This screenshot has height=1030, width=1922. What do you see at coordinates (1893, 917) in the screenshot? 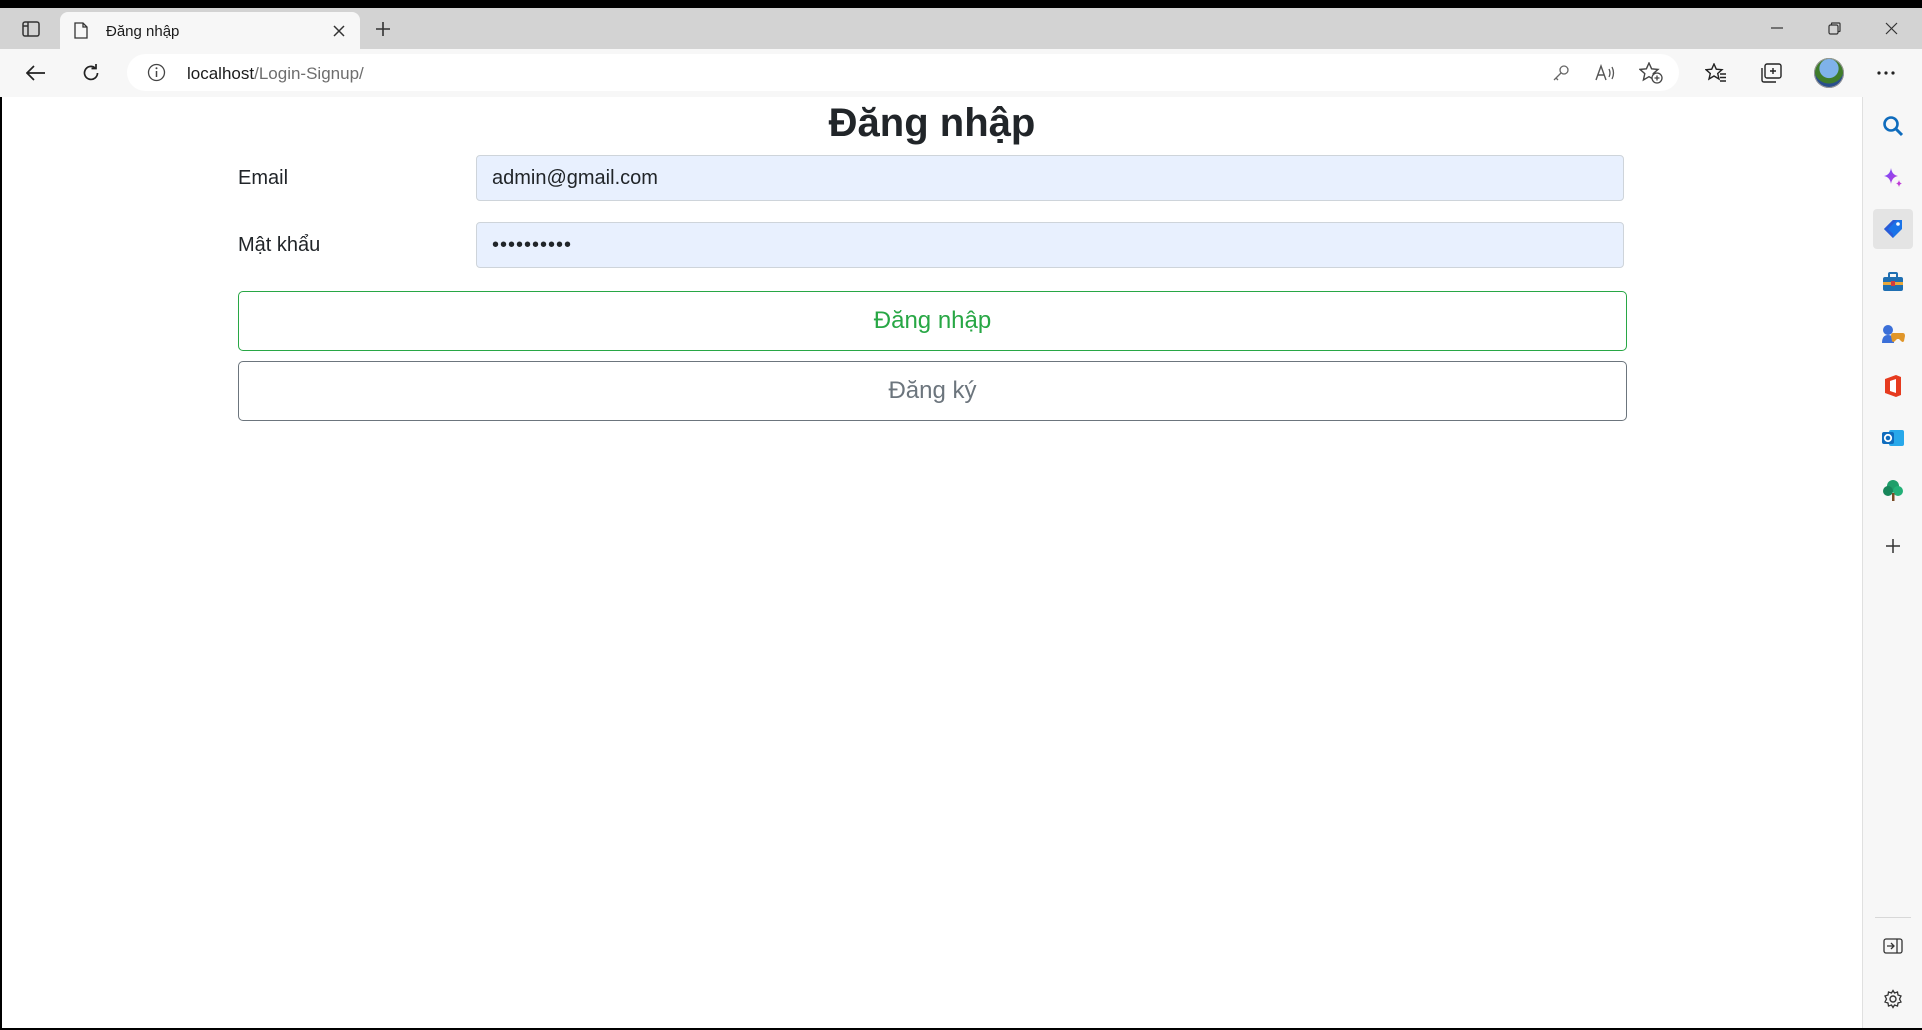
I see `sidebar-divider` at bounding box center [1893, 917].